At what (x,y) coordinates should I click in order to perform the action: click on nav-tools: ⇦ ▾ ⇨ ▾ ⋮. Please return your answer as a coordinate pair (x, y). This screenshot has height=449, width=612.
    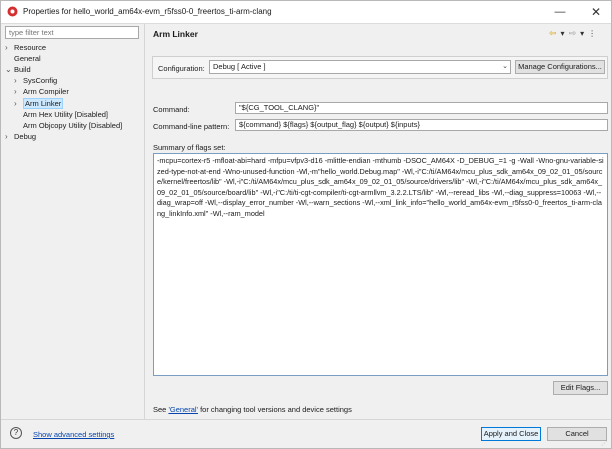
    Looking at the image, I should click on (572, 33).